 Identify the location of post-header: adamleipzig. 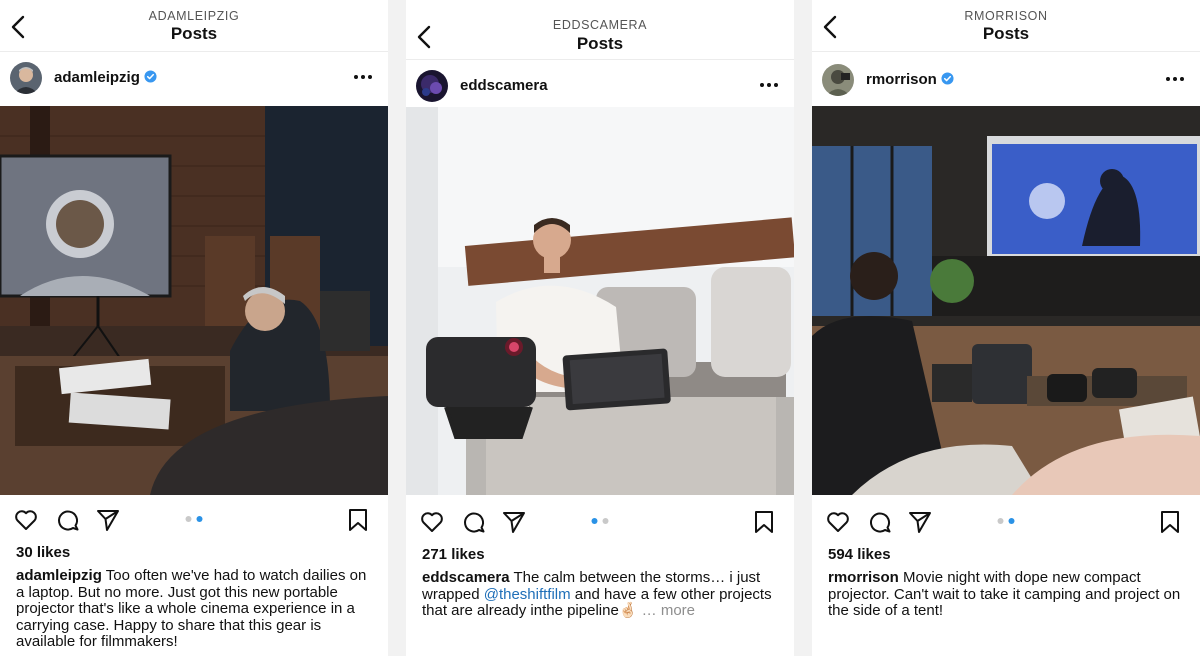
(194, 78).